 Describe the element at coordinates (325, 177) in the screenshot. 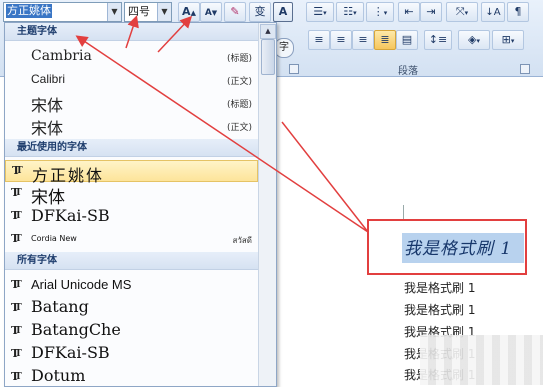

I see `arrow-line-extension` at that location.